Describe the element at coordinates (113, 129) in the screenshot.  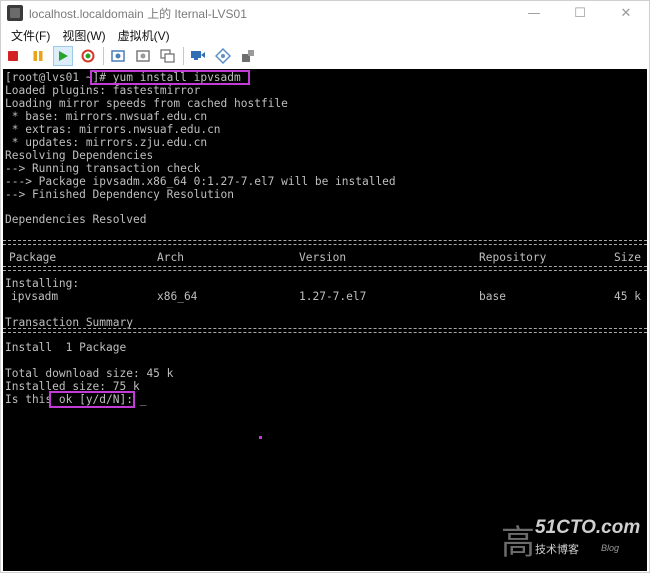
I see `terminal-line: * extras: mirrors.nwsuaf.edu.cn` at that location.